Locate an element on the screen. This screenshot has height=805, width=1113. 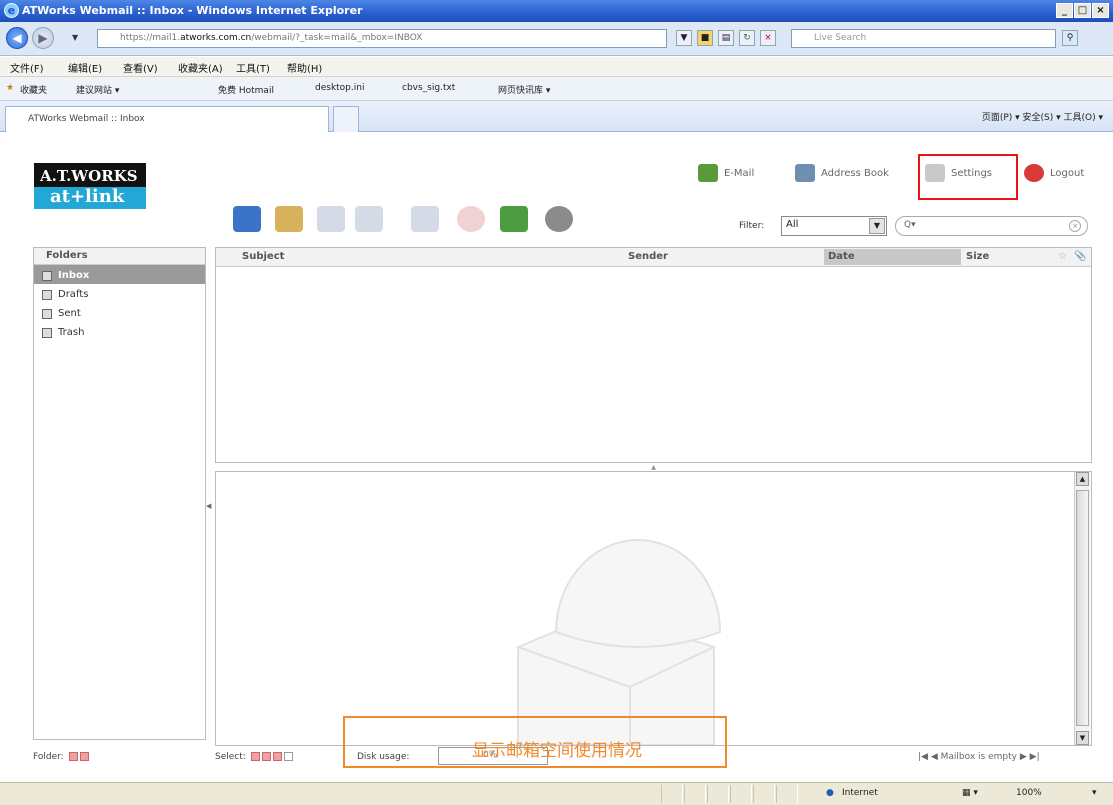
nav-address-book: Address Book is located at coordinates (842, 173).